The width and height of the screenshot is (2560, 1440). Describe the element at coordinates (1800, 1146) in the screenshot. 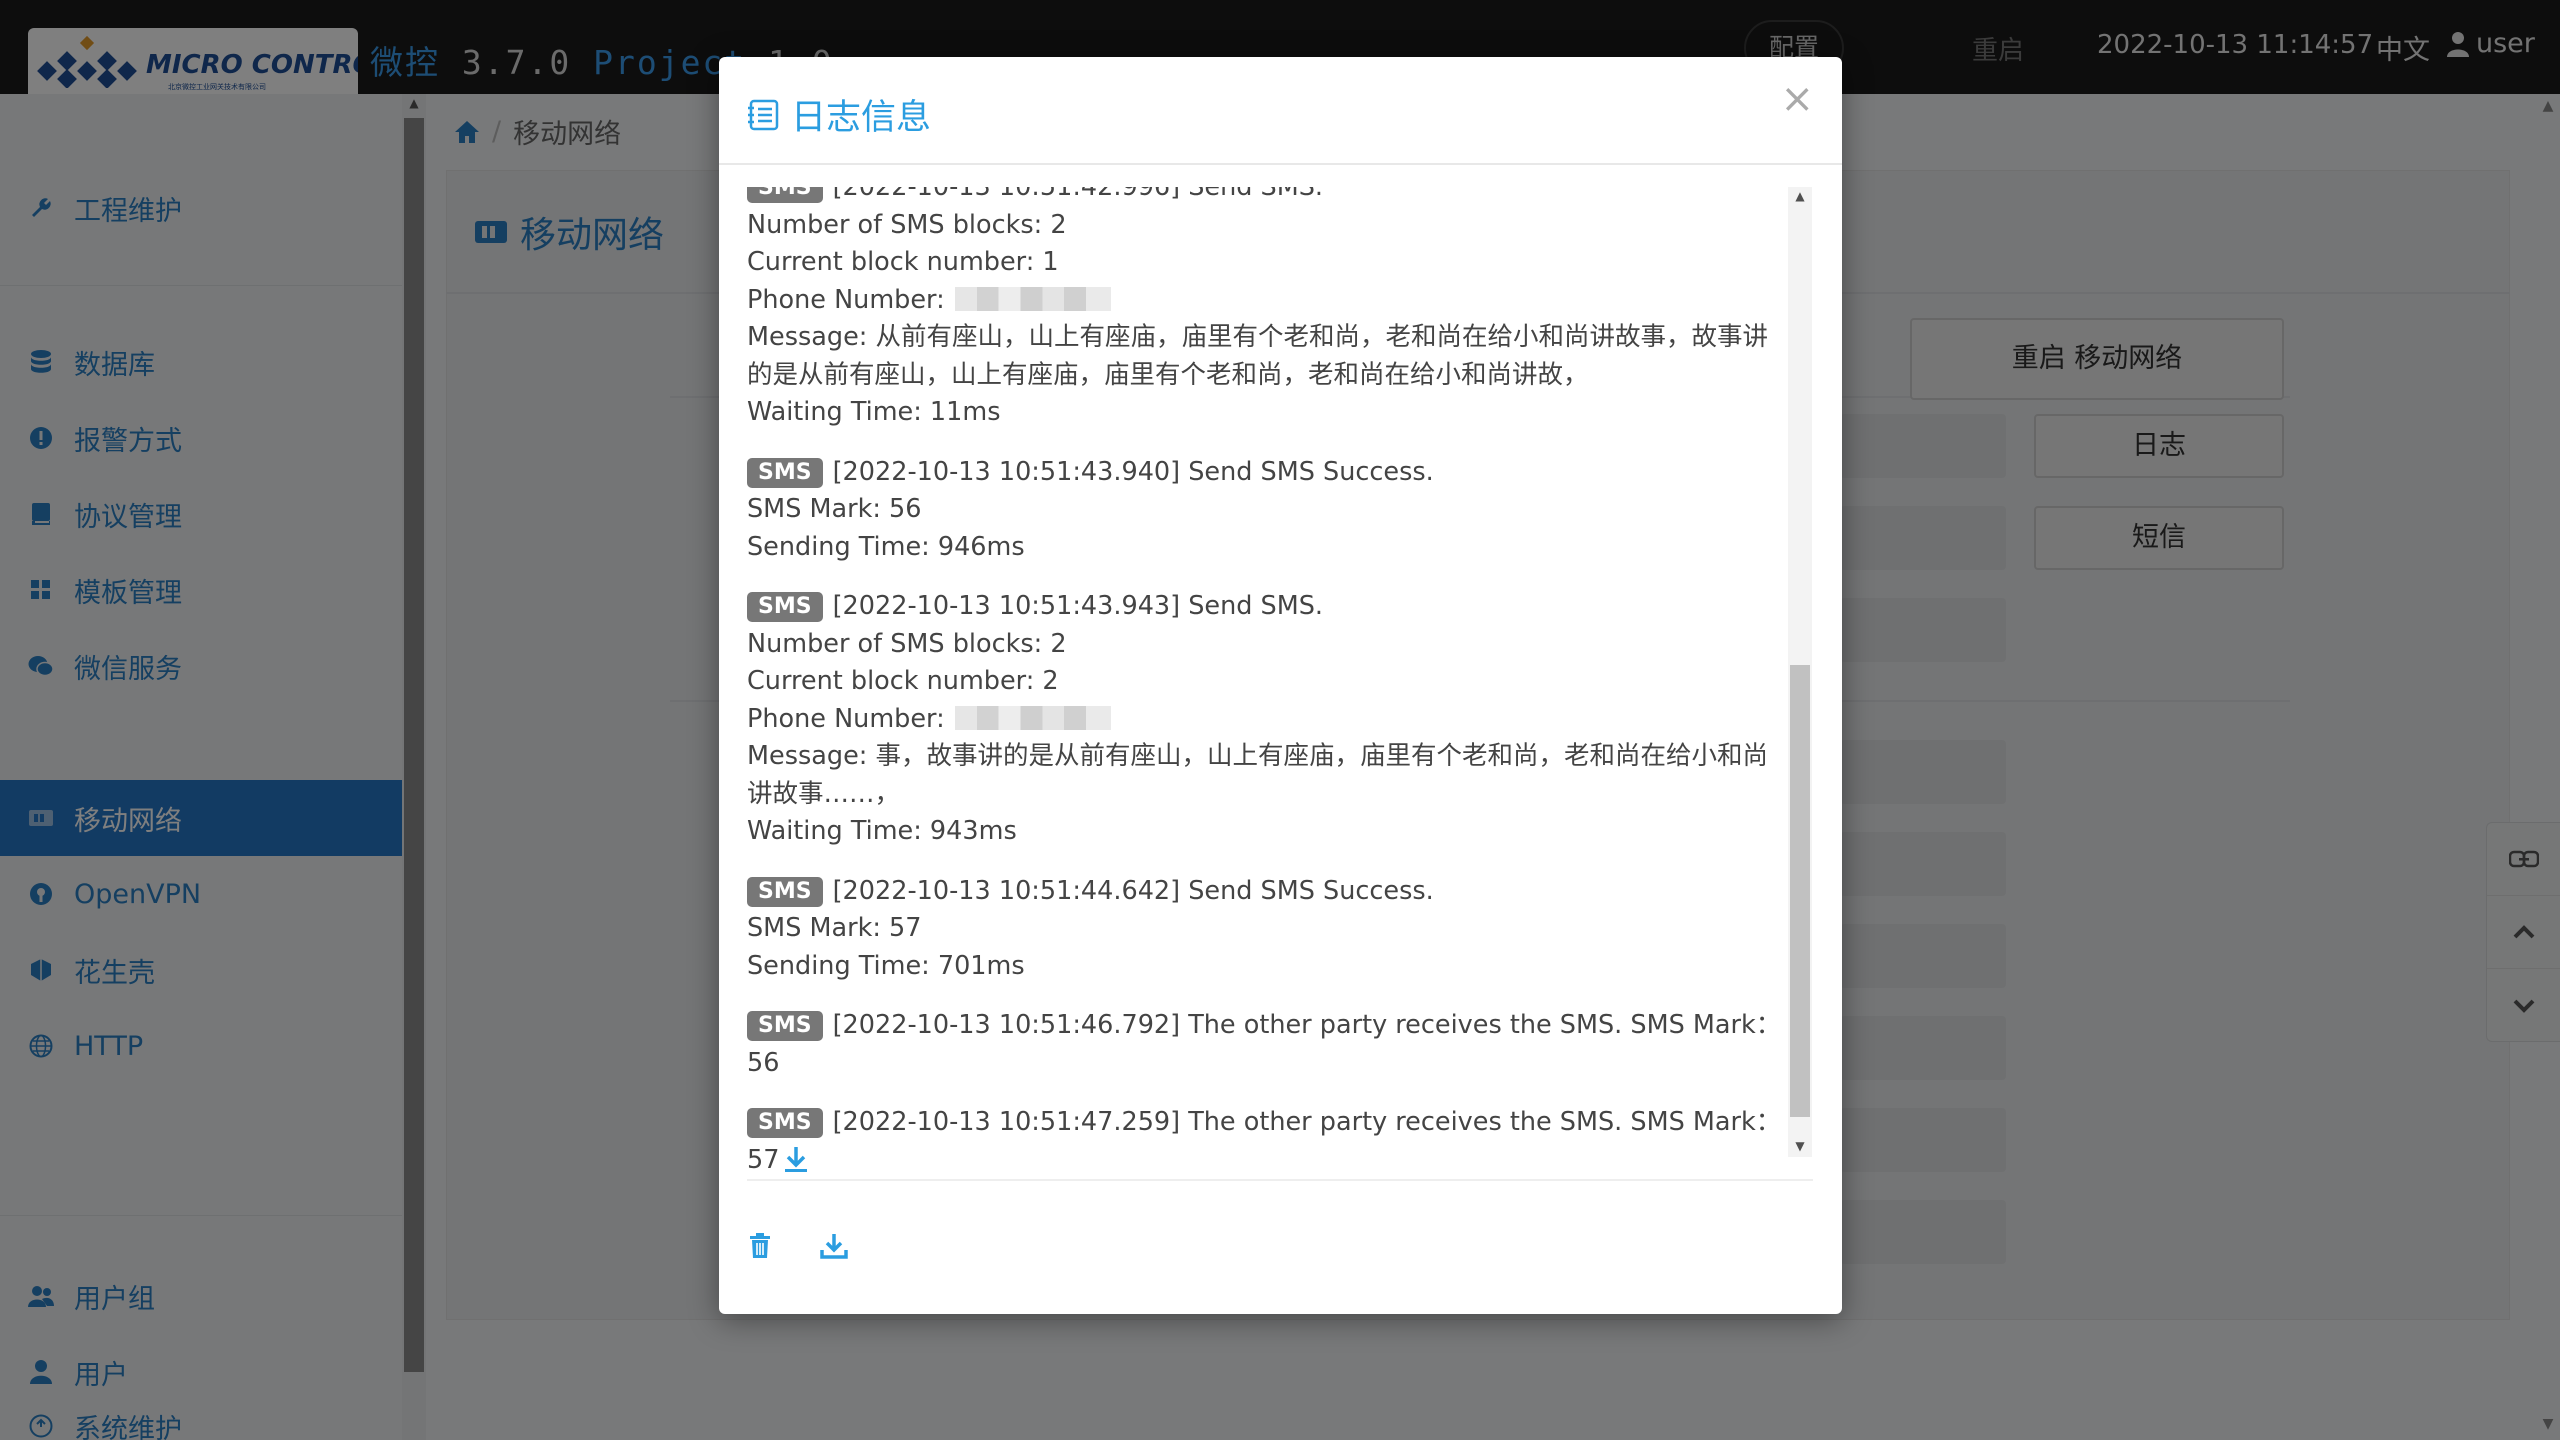

I see `log-scroll-down-icon: ▼` at that location.